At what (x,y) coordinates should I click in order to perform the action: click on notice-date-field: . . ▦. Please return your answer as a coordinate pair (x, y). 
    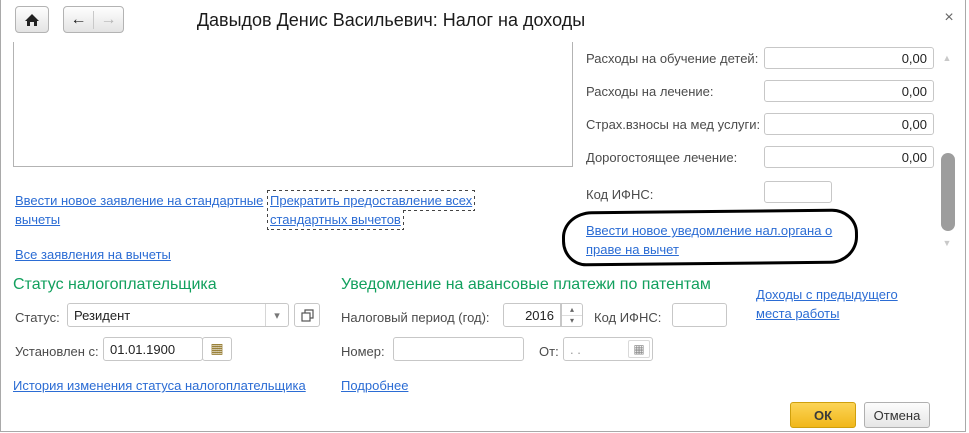
    Looking at the image, I should click on (608, 349).